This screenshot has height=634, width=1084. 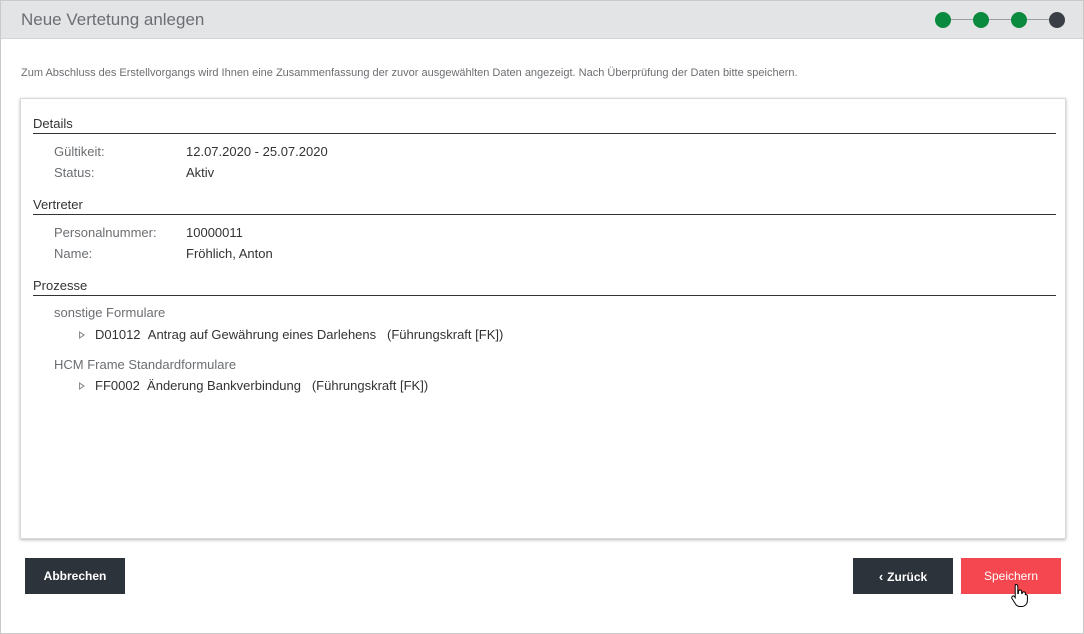 I want to click on validity-label: Gültikeit:, so click(x=79, y=151).